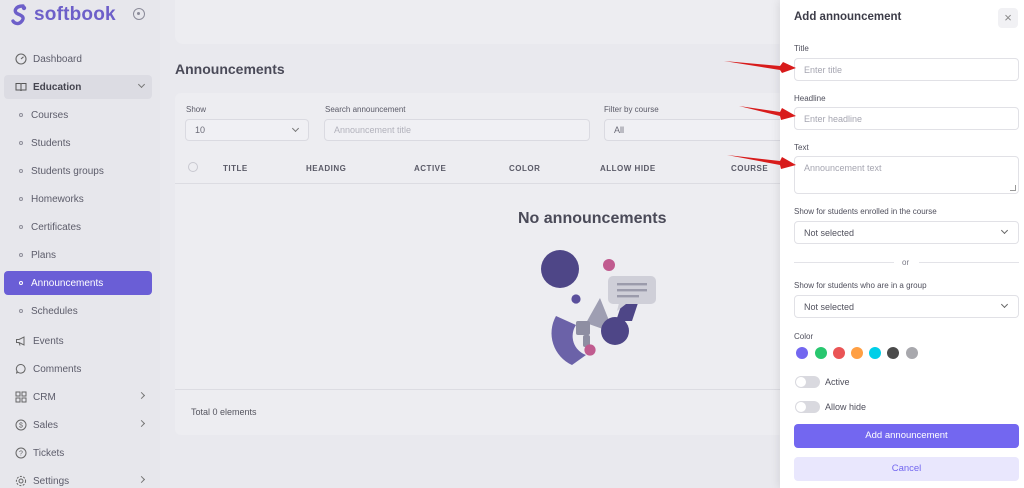 This screenshot has height=488, width=1024. I want to click on headline-input: Enter headline, so click(906, 118).